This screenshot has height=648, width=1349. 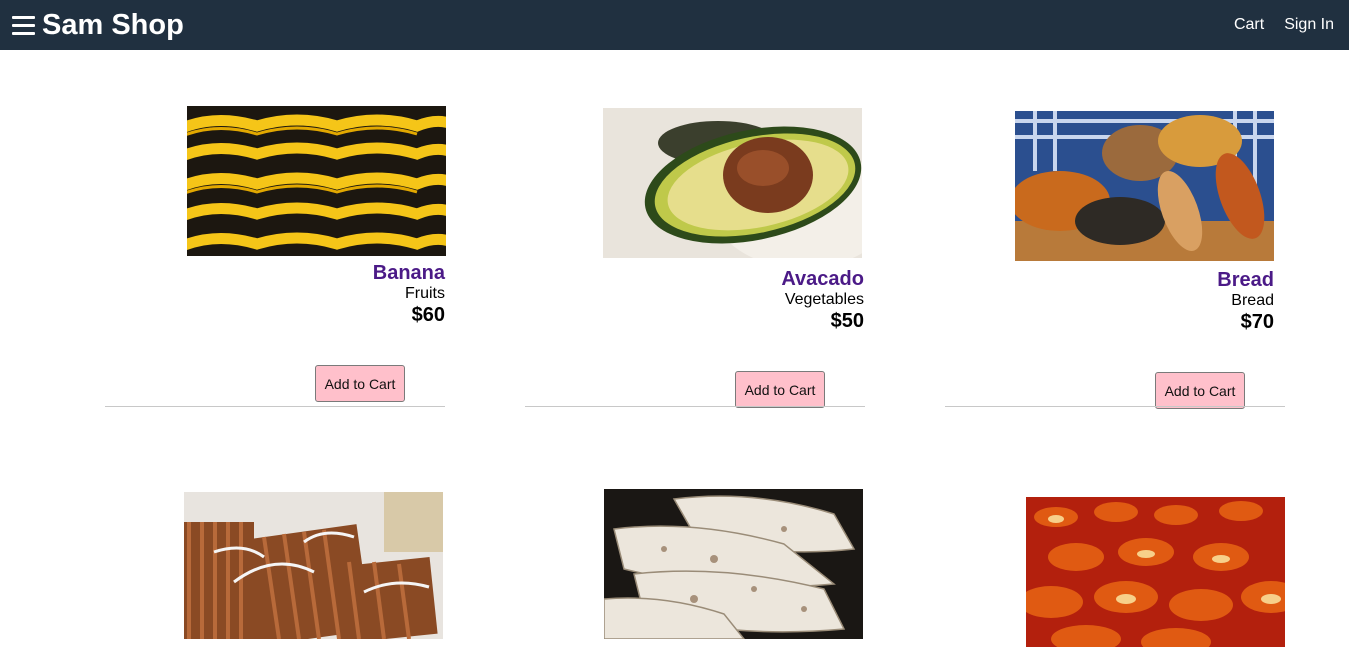 What do you see at coordinates (425, 293) in the screenshot?
I see `product-category: Fruits` at bounding box center [425, 293].